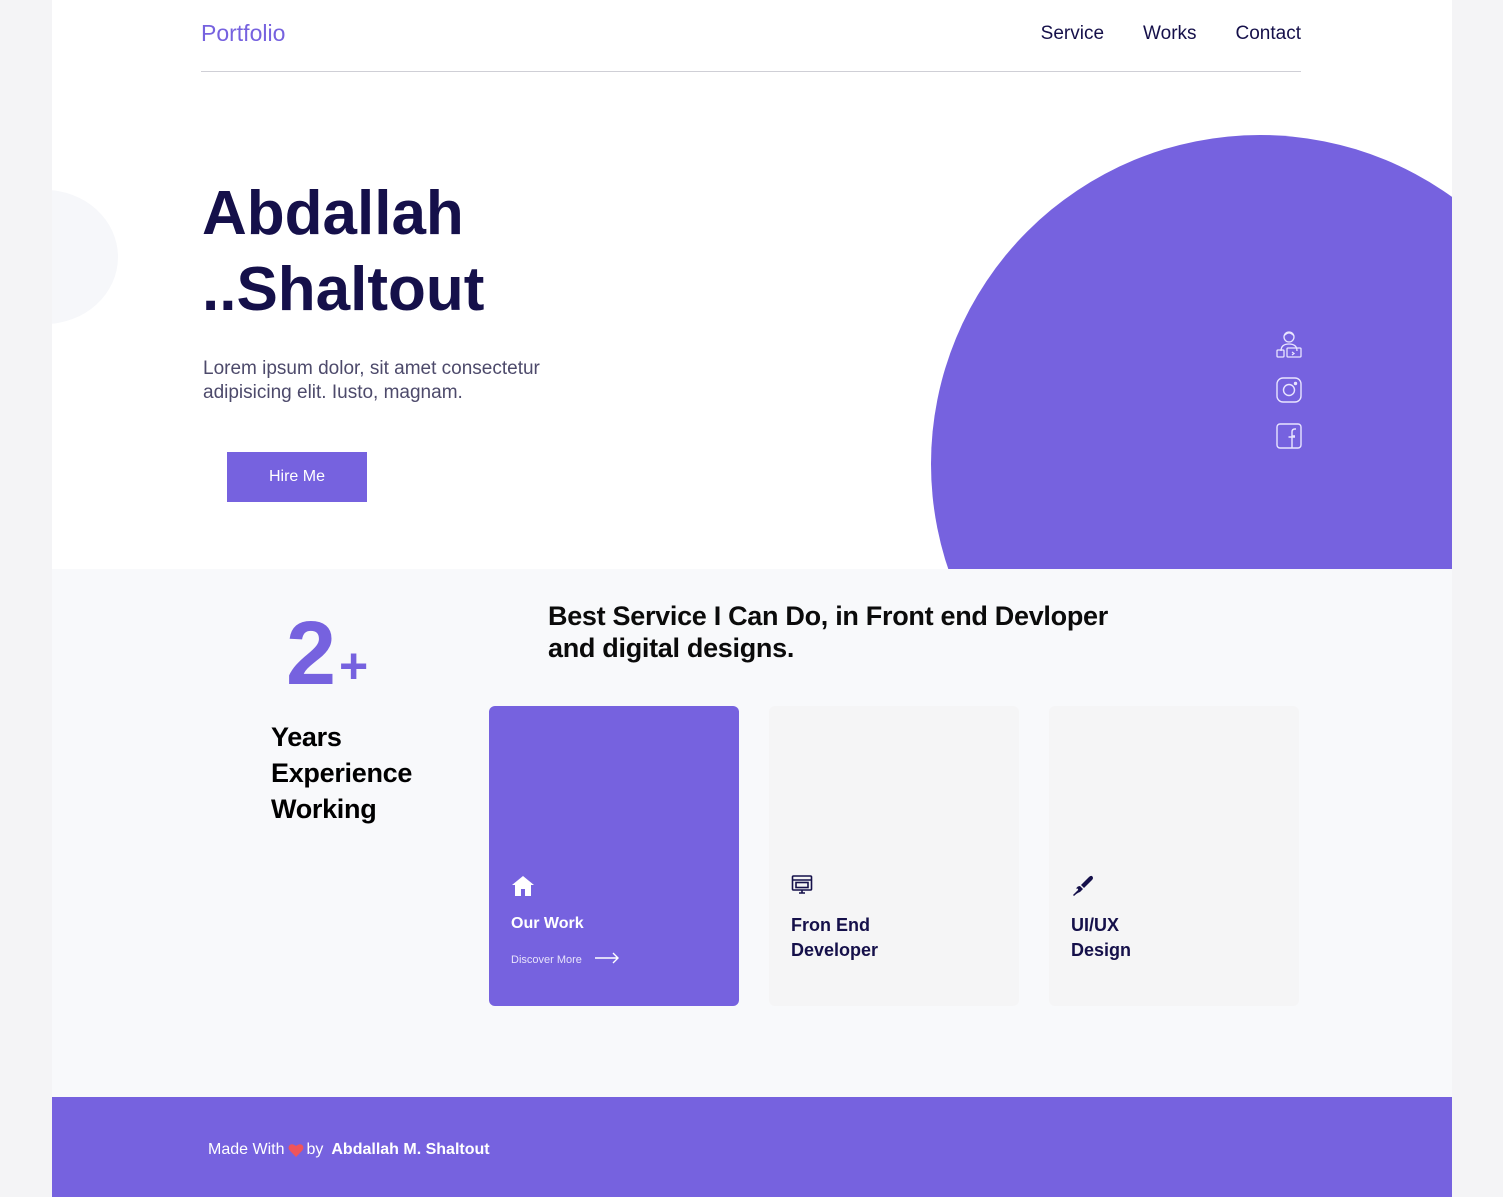  Describe the element at coordinates (1072, 34) in the screenshot. I see `nav-service: Service` at that location.